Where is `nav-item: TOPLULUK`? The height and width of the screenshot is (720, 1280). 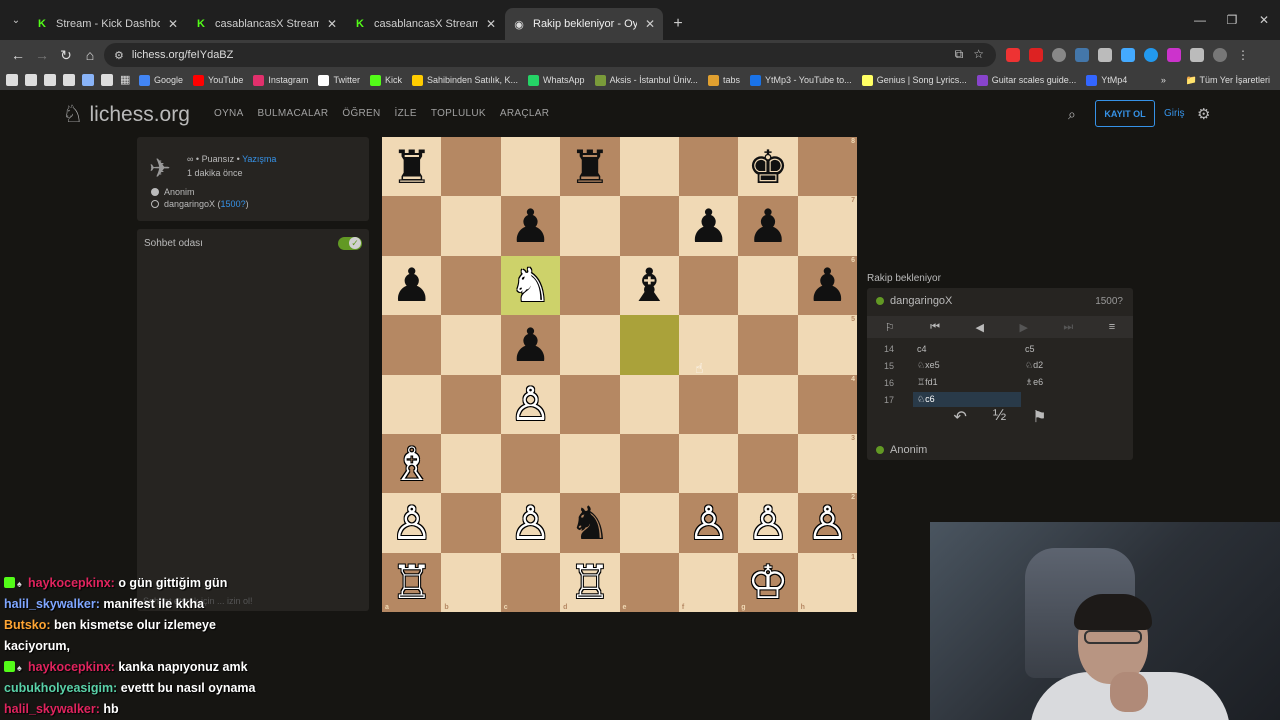
nav-item: TOPLULUK is located at coordinates (458, 113).